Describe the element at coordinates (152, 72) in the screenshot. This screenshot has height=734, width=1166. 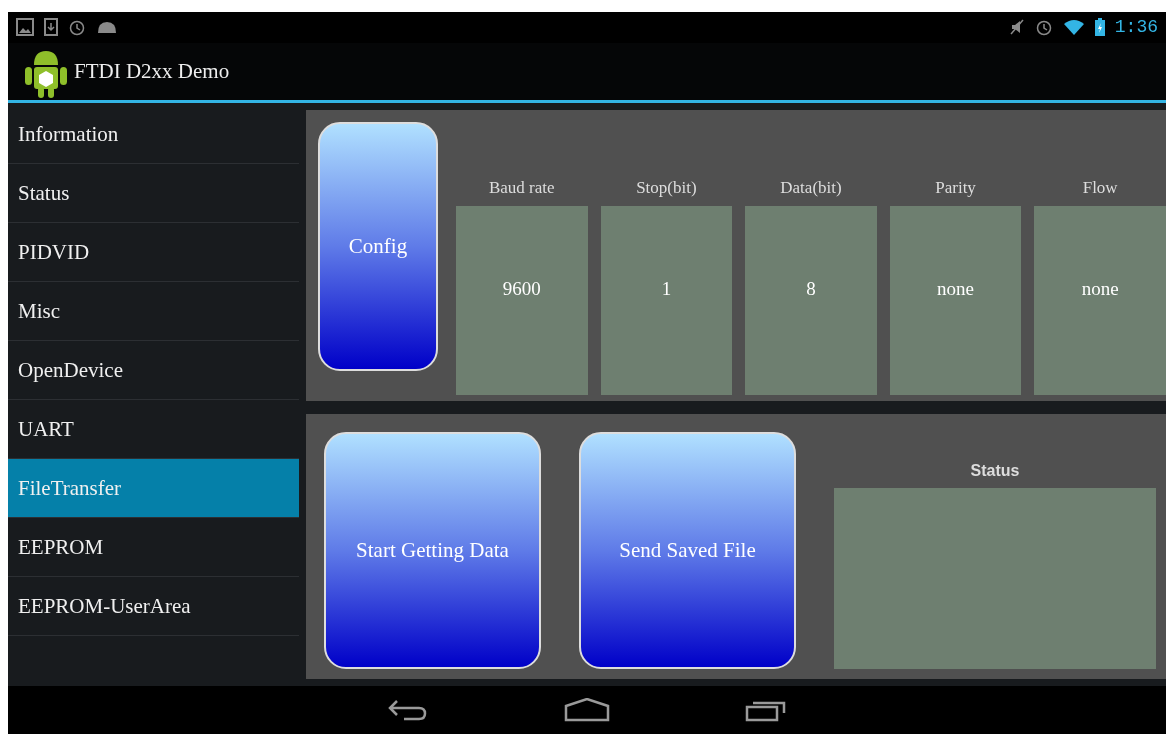
I see `app-title: FTDI D2xx Demo` at that location.